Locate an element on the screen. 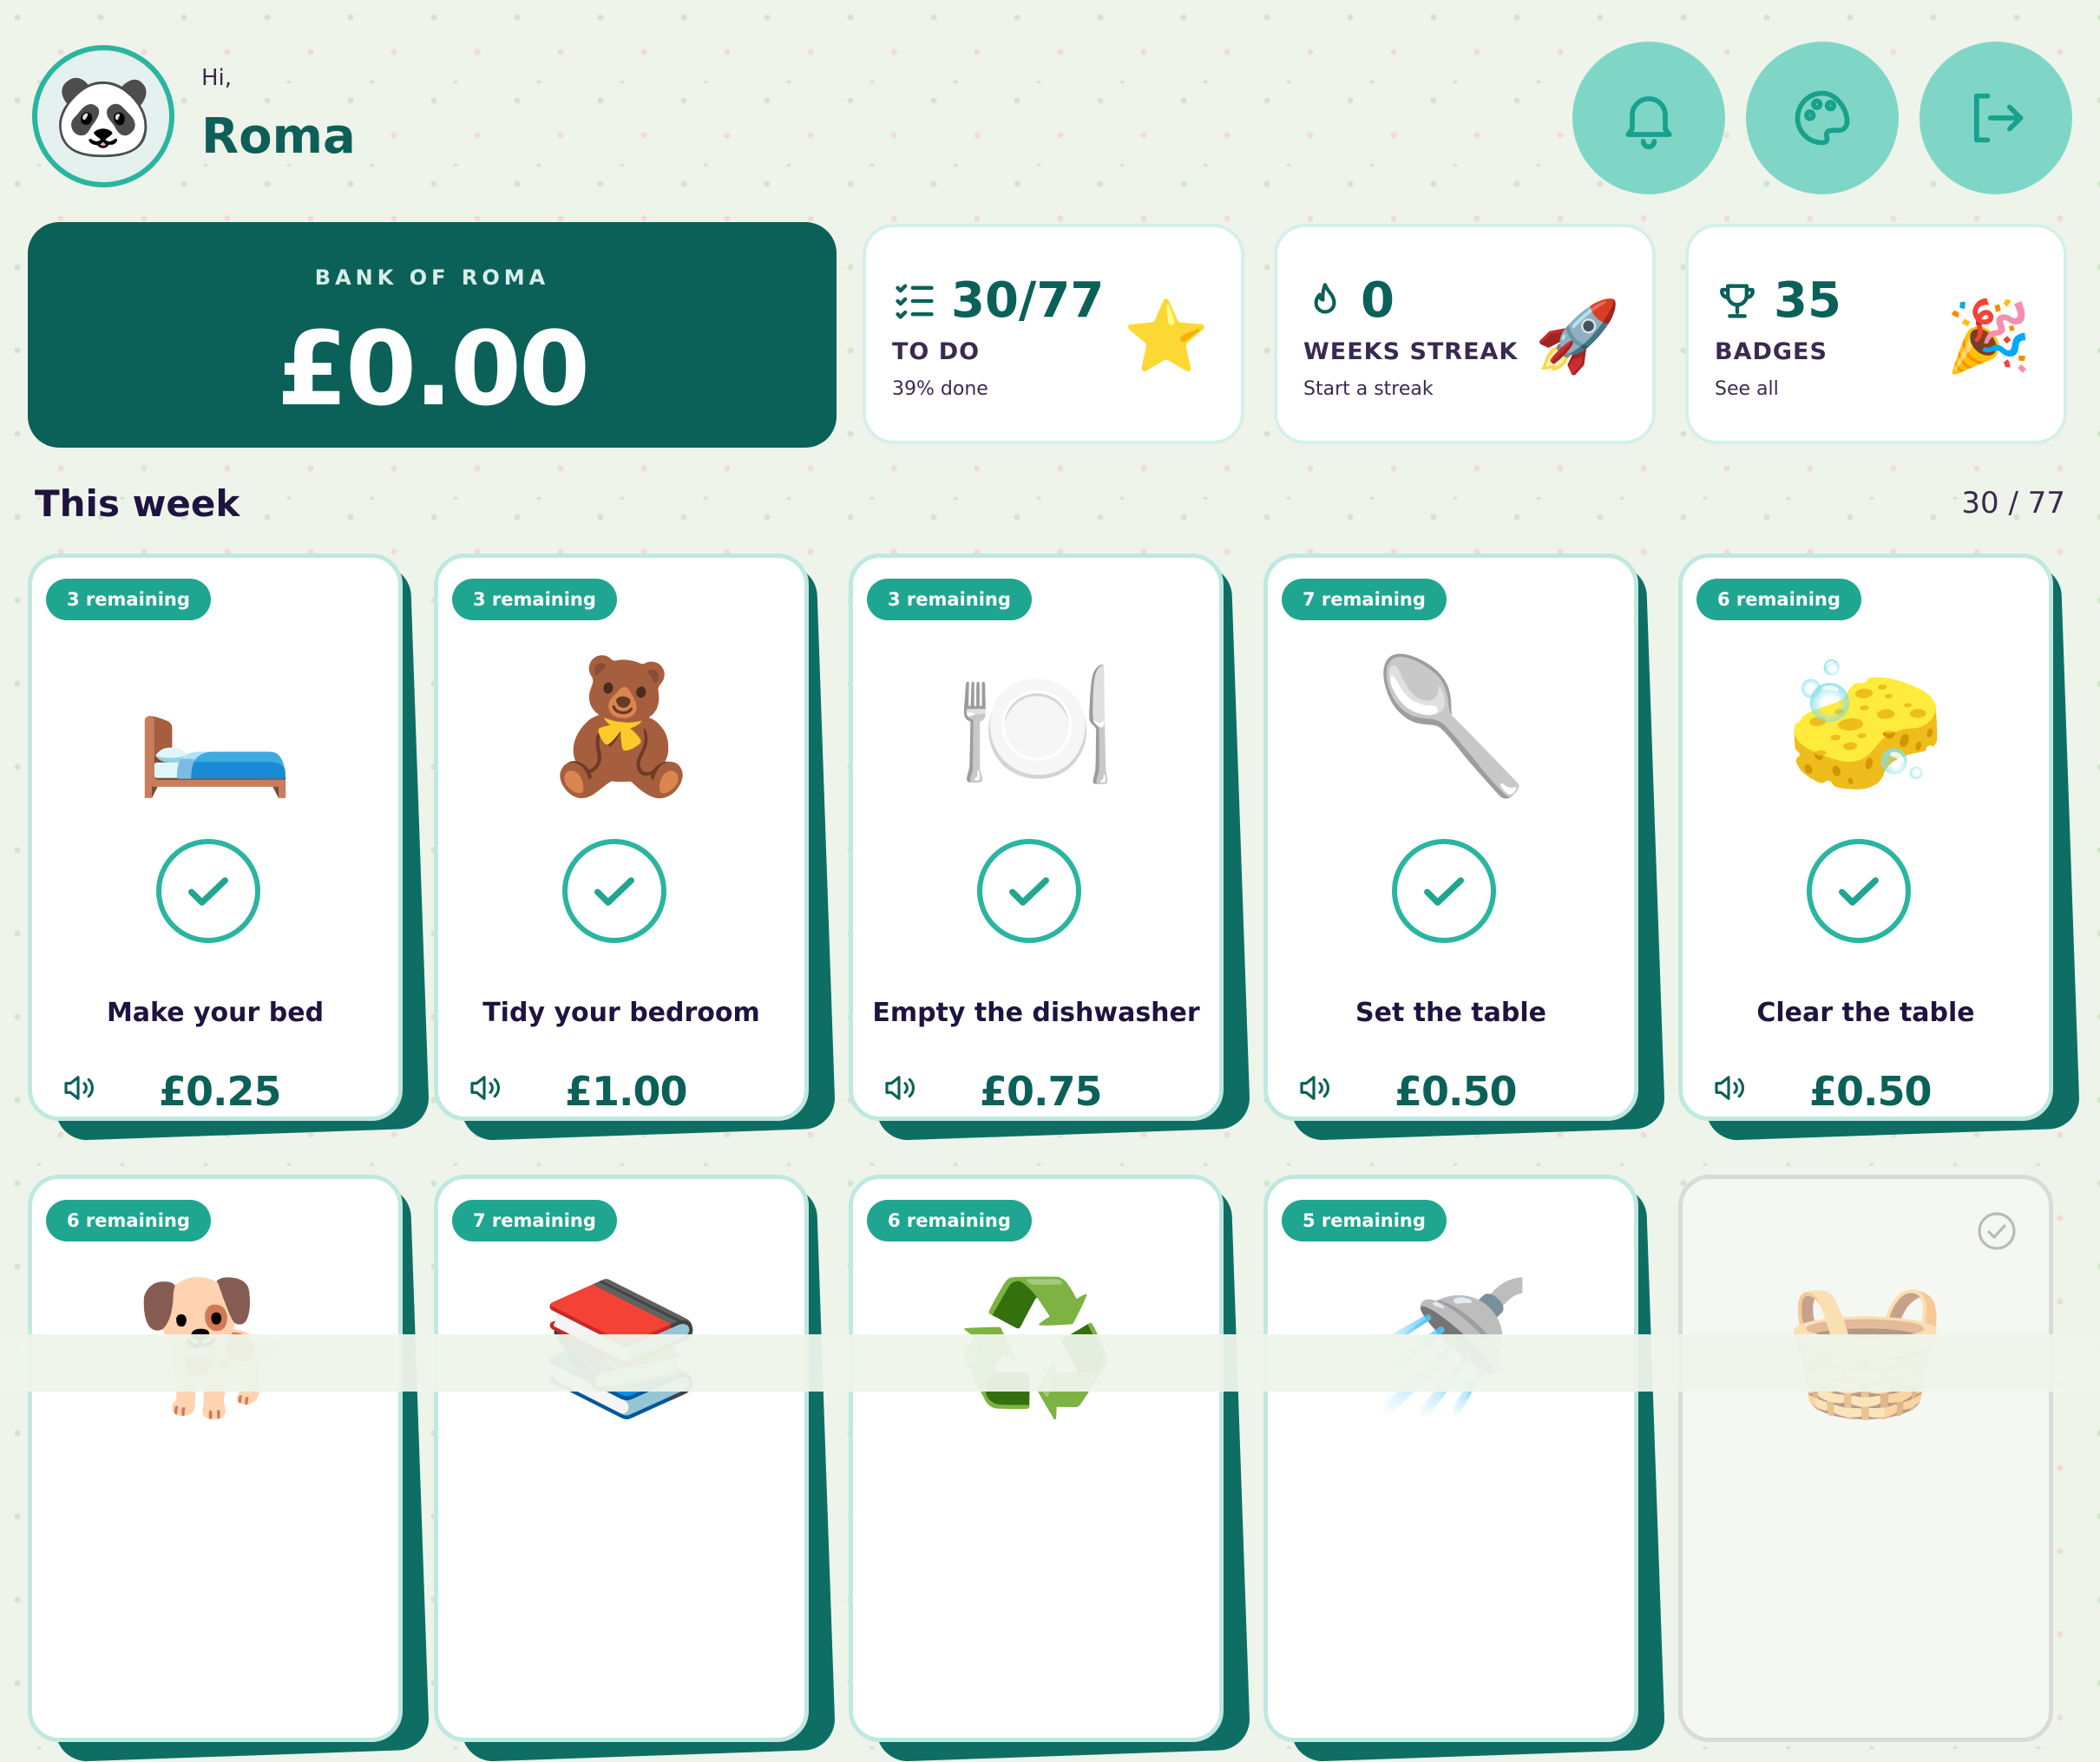 The width and height of the screenshot is (2100, 1762). bank-balance: £0.00 is located at coordinates (433, 369).